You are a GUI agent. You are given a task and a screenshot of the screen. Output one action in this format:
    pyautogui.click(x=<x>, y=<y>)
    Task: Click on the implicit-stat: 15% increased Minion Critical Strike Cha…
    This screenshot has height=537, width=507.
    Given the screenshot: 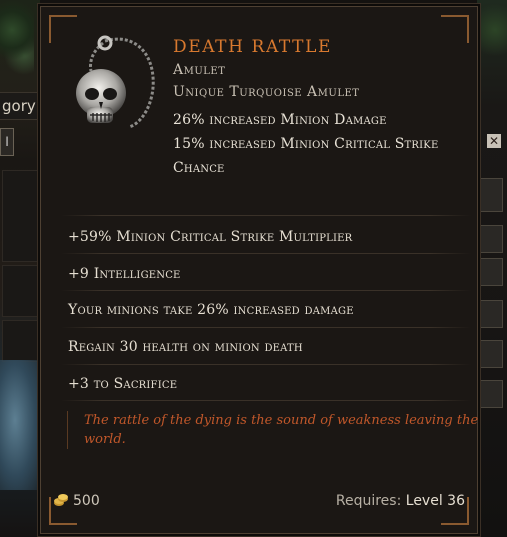 What is the action you would take?
    pyautogui.click(x=306, y=156)
    